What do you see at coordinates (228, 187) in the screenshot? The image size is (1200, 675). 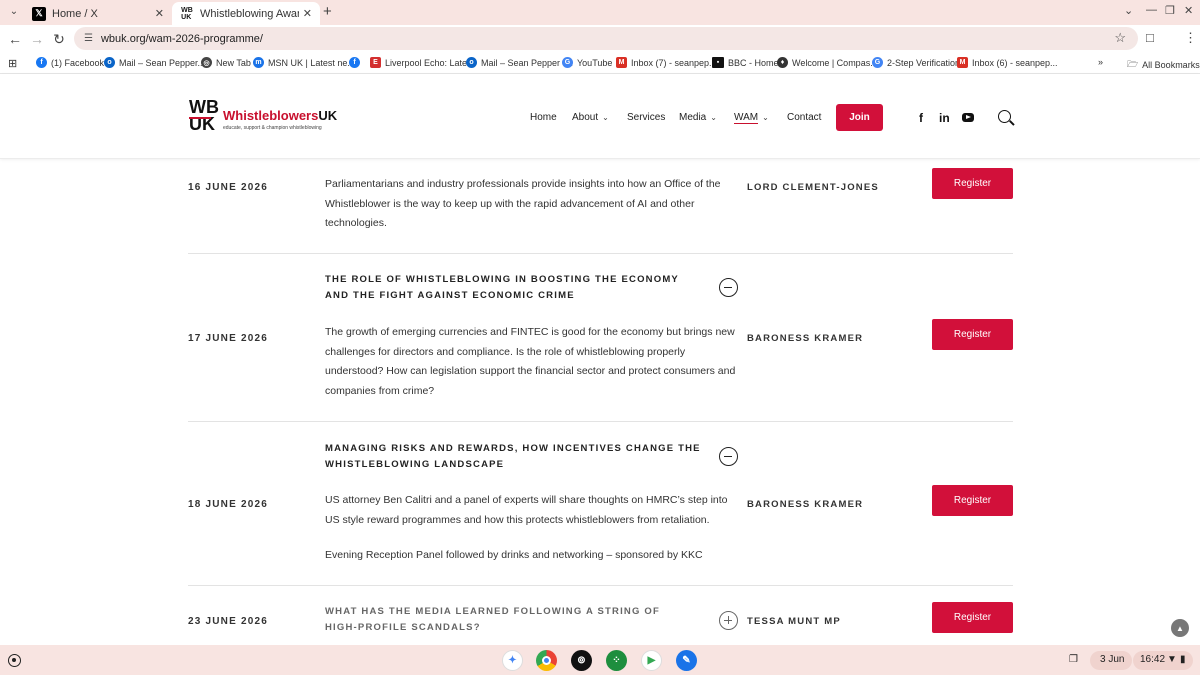 I see `event-date: 16 JUNE 2026` at bounding box center [228, 187].